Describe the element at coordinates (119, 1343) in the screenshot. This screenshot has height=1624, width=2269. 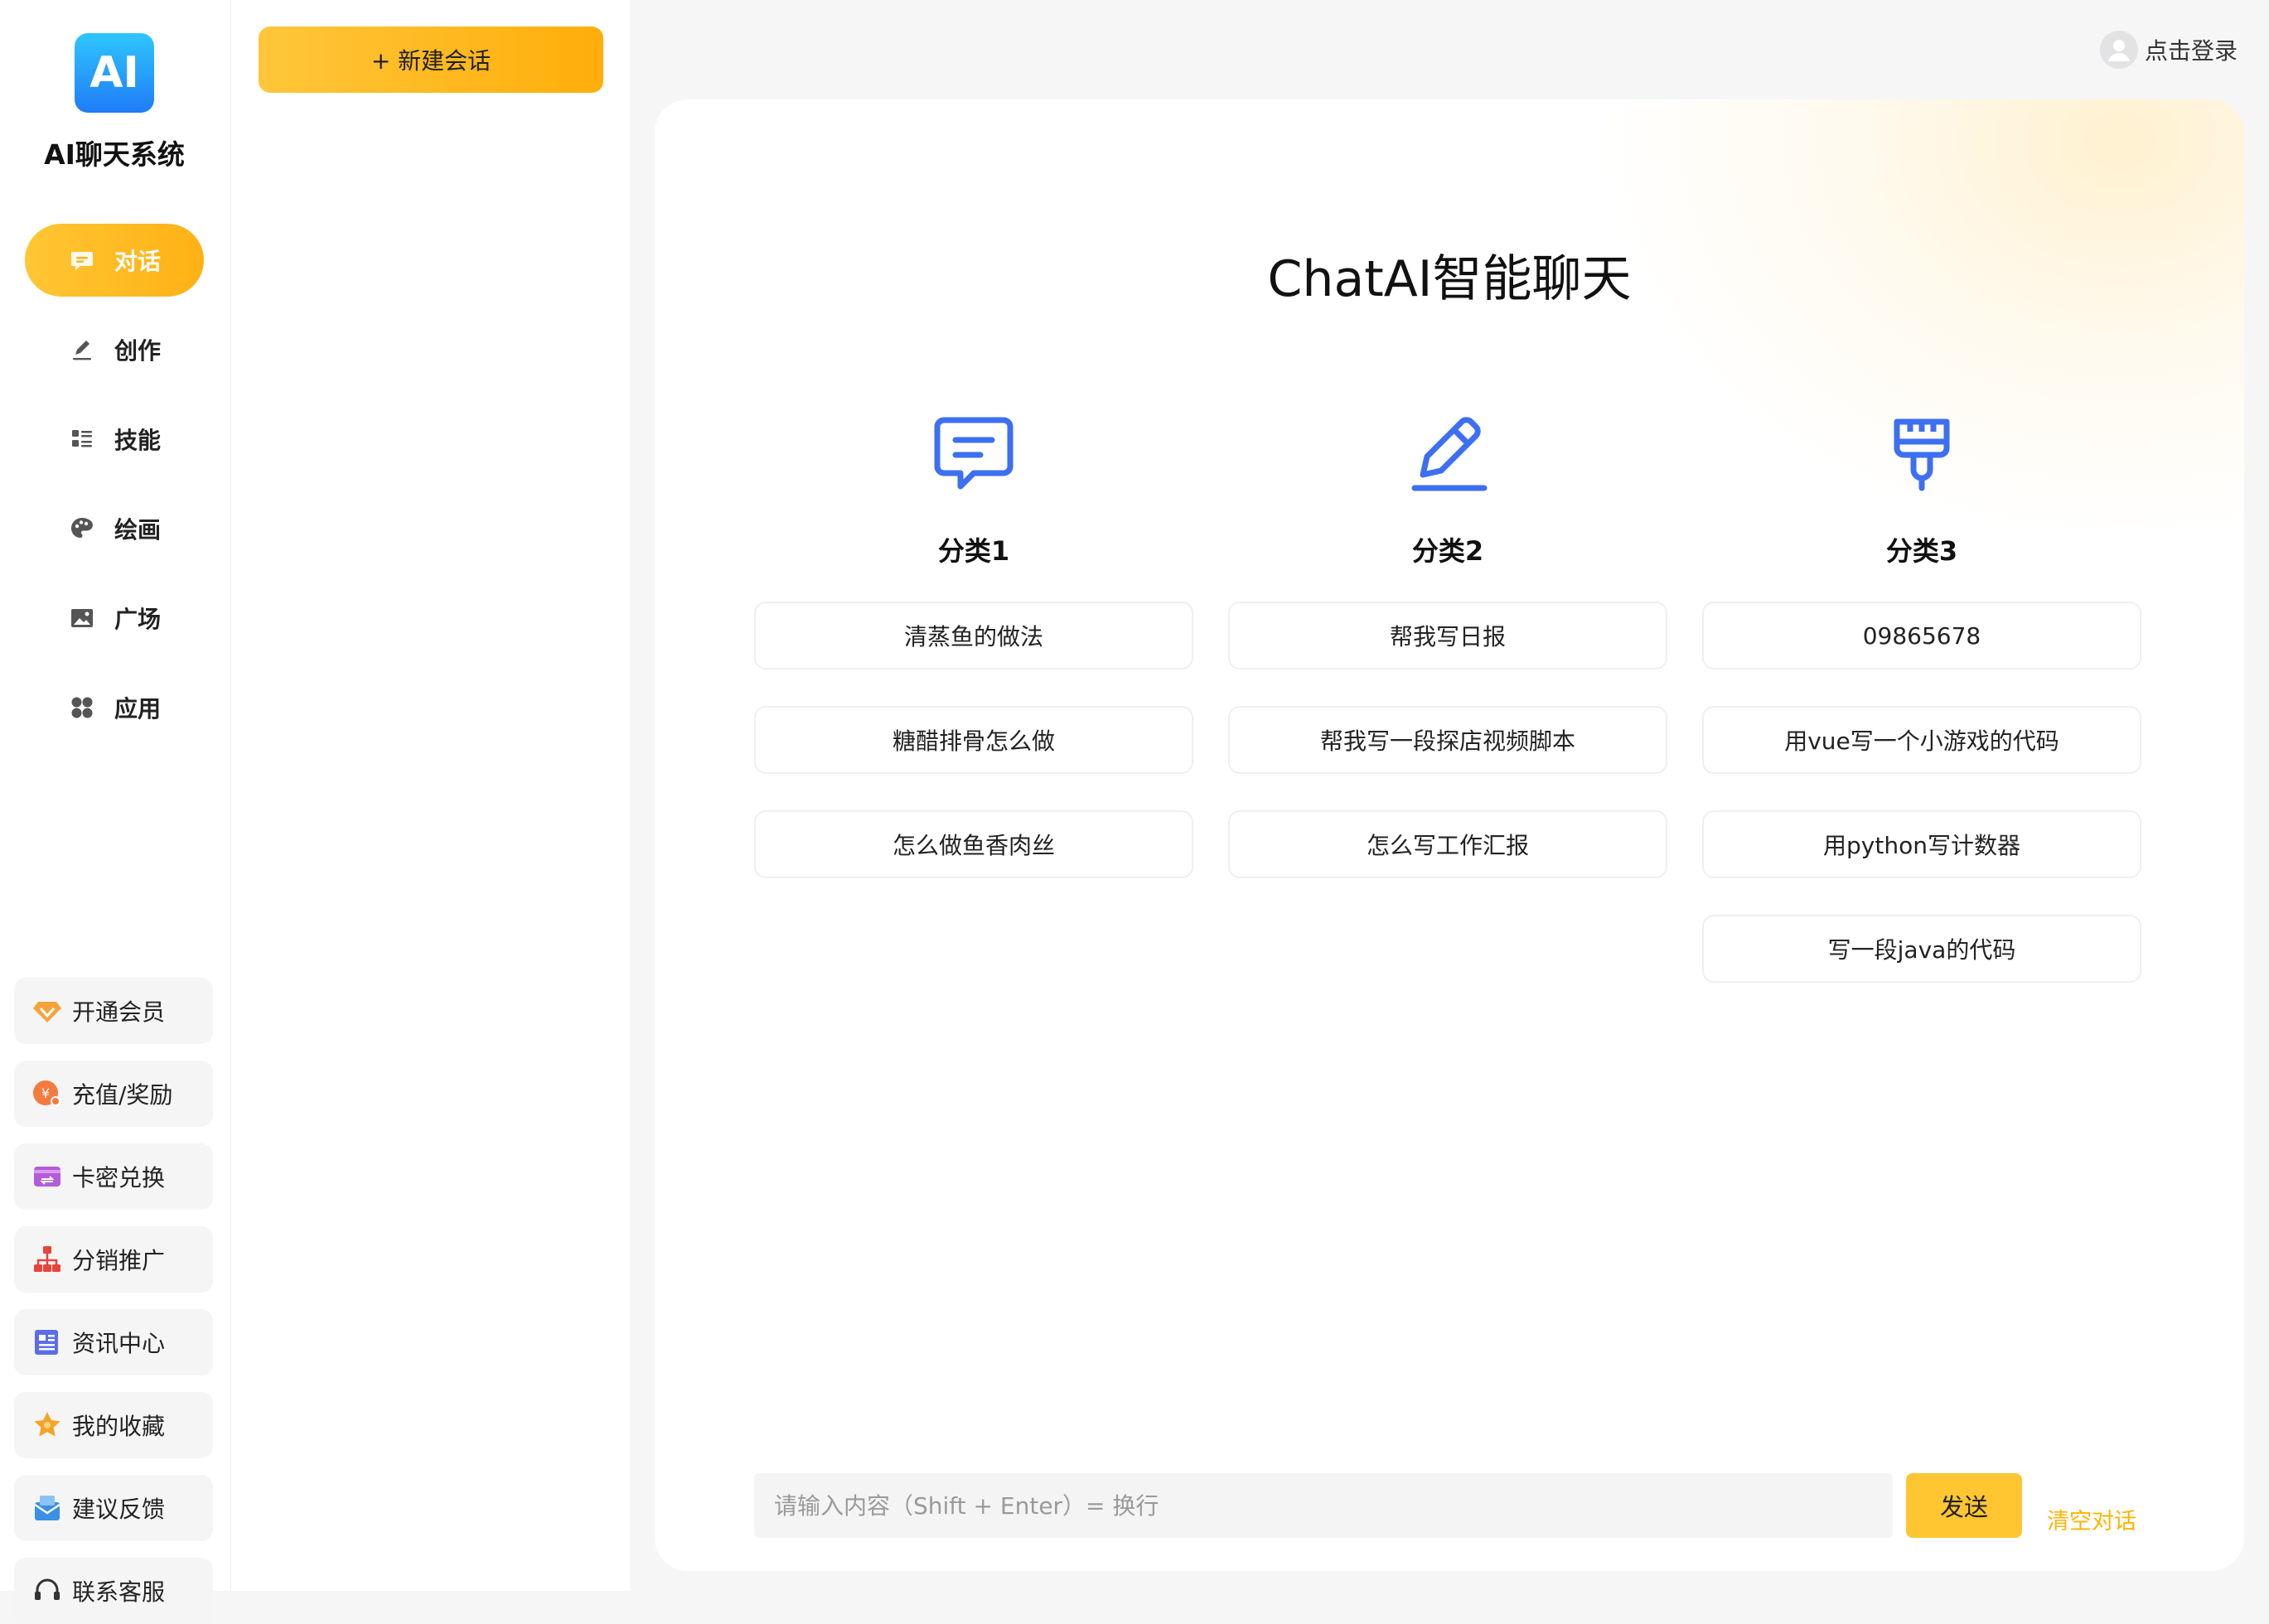
I see `side-card-label: 资讯中心` at that location.